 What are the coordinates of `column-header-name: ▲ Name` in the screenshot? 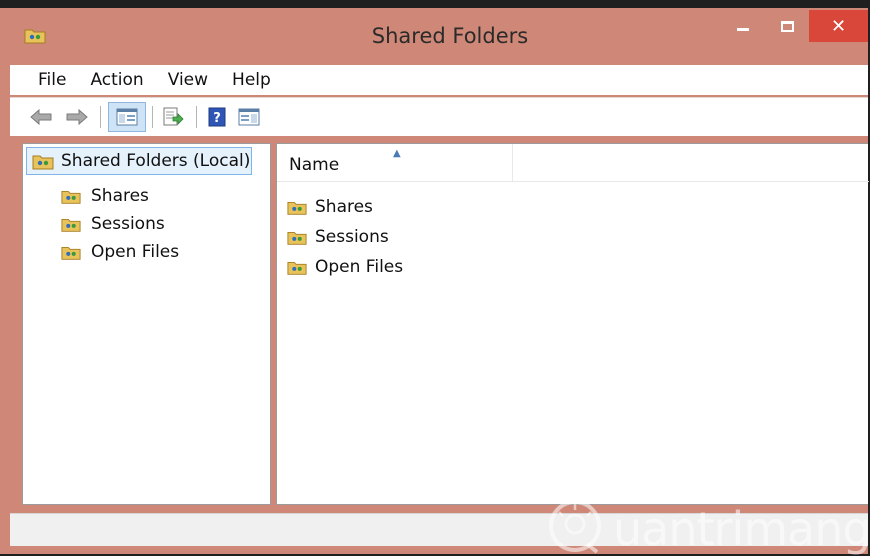 It's located at (395, 163).